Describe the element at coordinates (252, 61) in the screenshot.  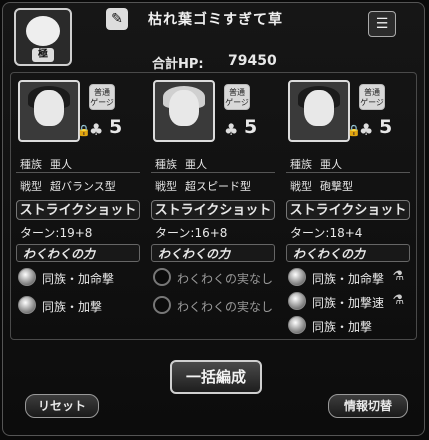
I see `total-hp-value: 79450` at that location.